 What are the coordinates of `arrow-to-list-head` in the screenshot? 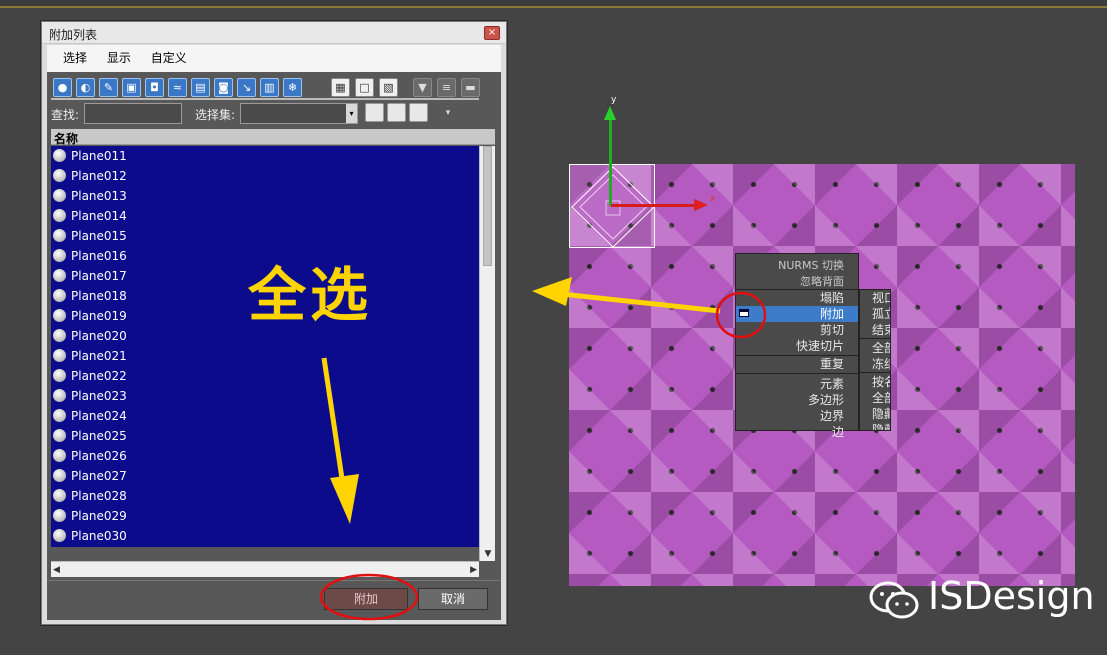 It's located at (552, 291).